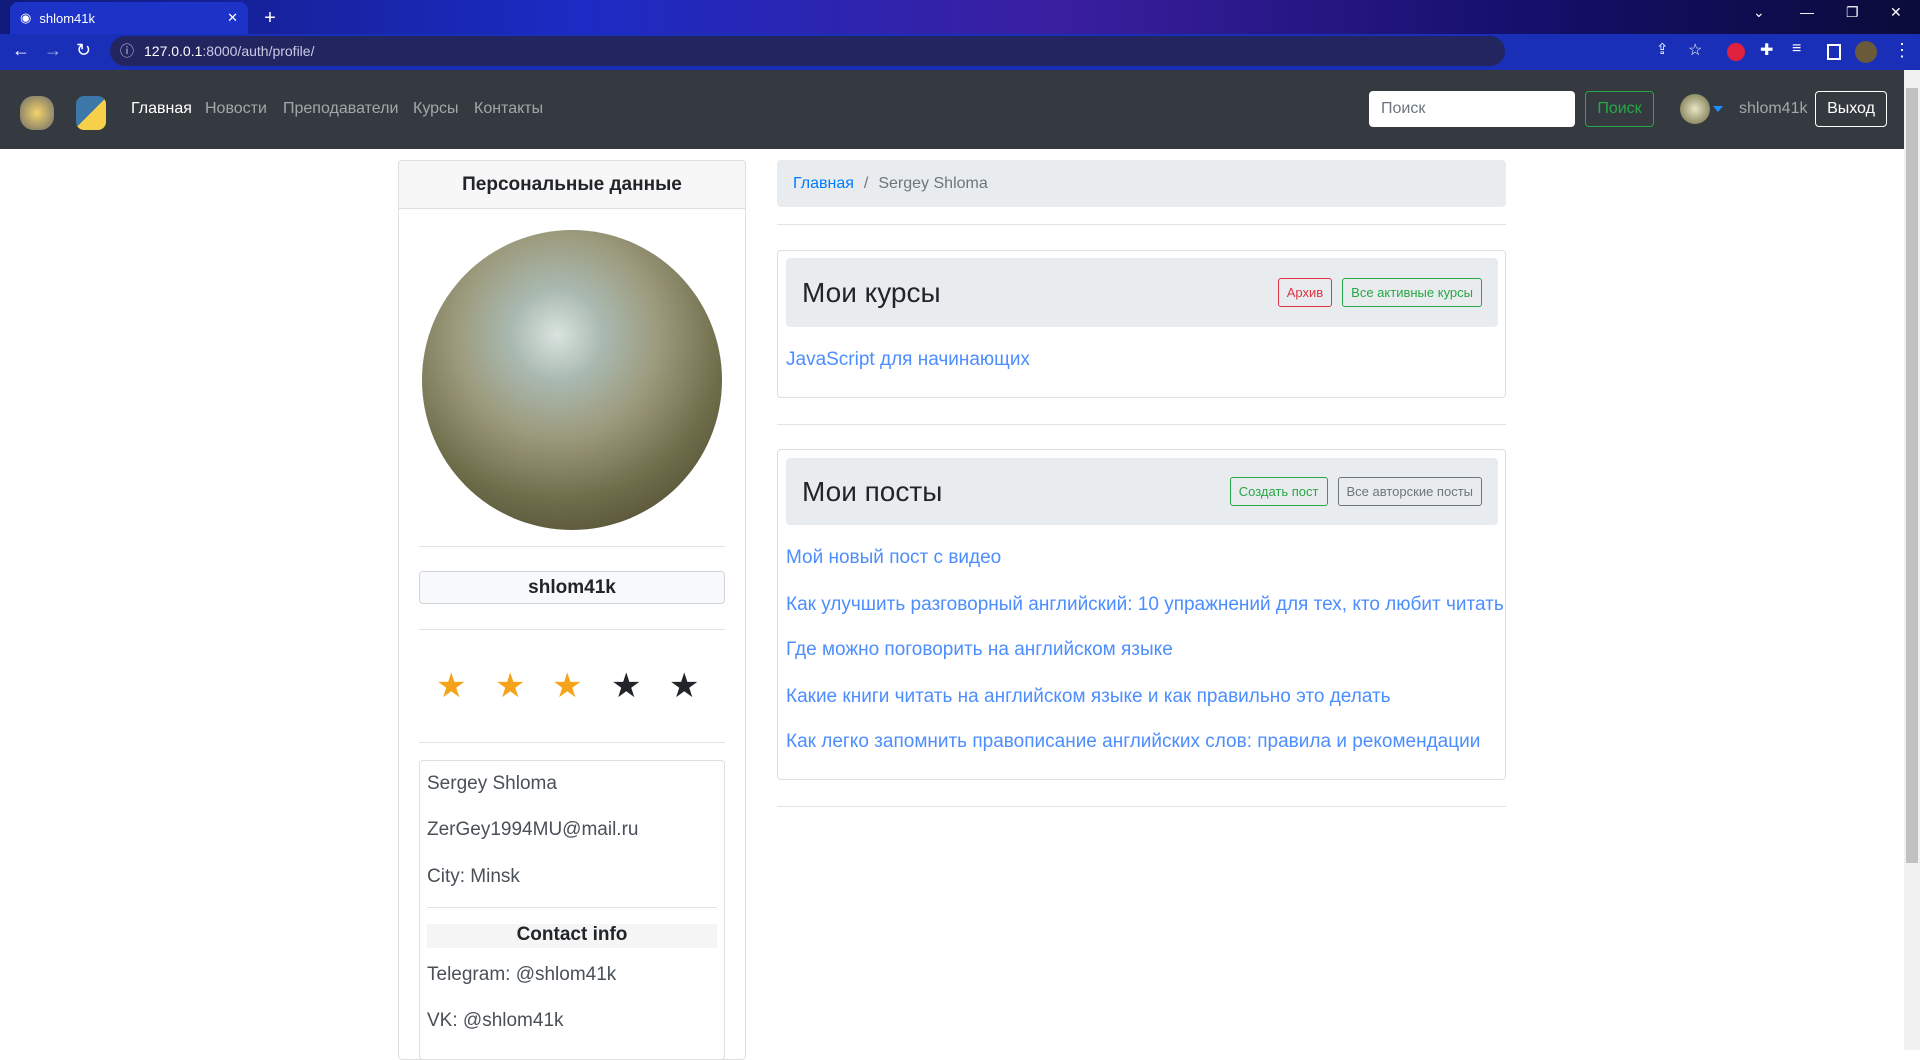 Image resolution: width=1920 pixels, height=1060 pixels. Describe the element at coordinates (129, 18) in the screenshot. I see `browser-tab: ◉ shlom41k ✕` at that location.